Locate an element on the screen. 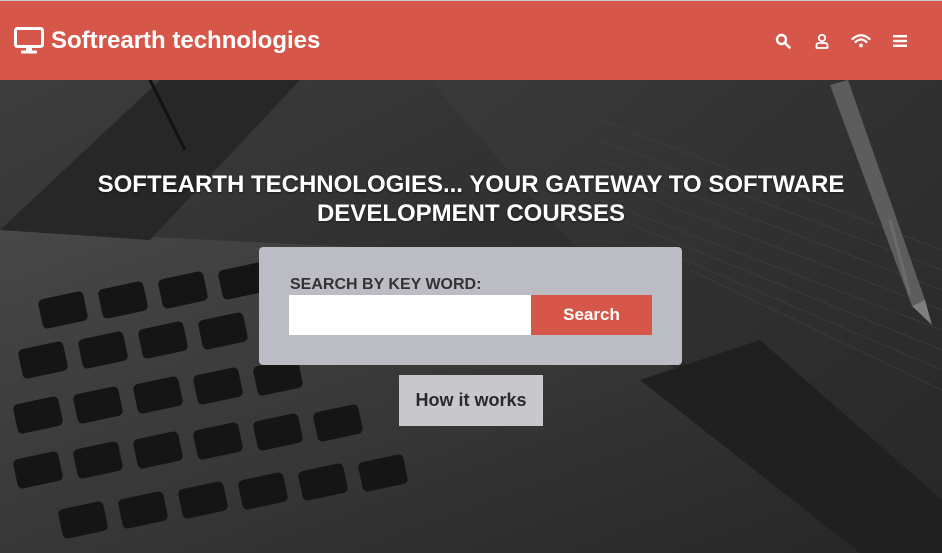 Image resolution: width=942 pixels, height=553 pixels. search-label: SEARCH BY KEY WORD: is located at coordinates (386, 284).